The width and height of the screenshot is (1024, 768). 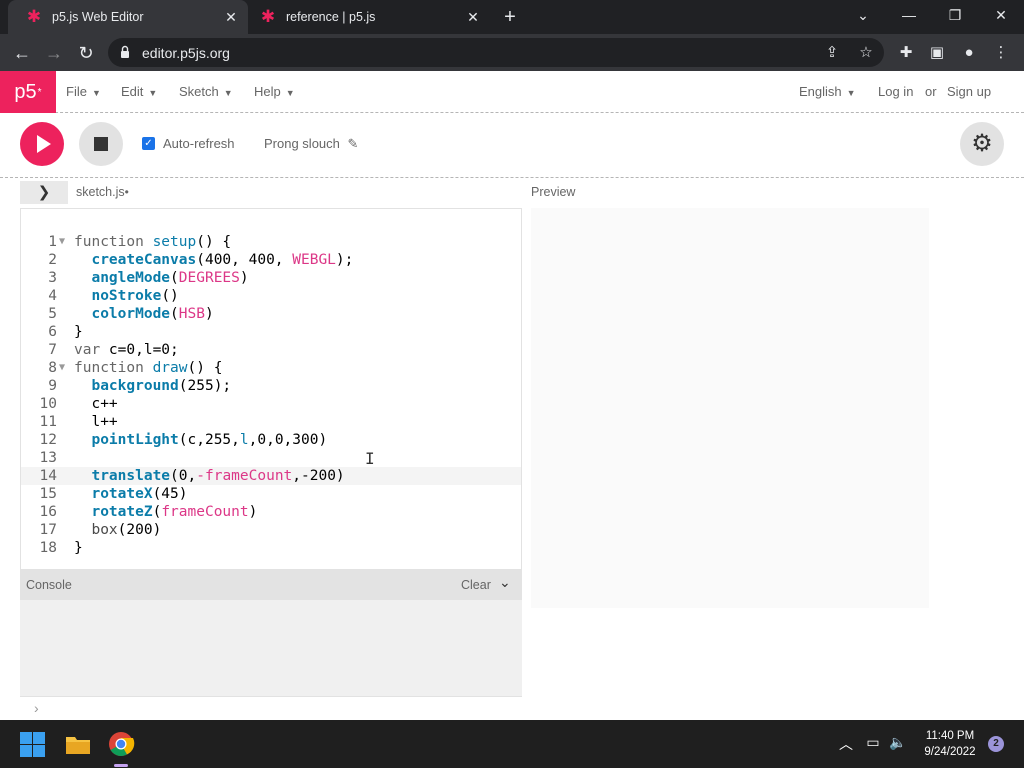 What do you see at coordinates (311, 144) in the screenshot?
I see `sketch-name: Prong slouch ✎` at bounding box center [311, 144].